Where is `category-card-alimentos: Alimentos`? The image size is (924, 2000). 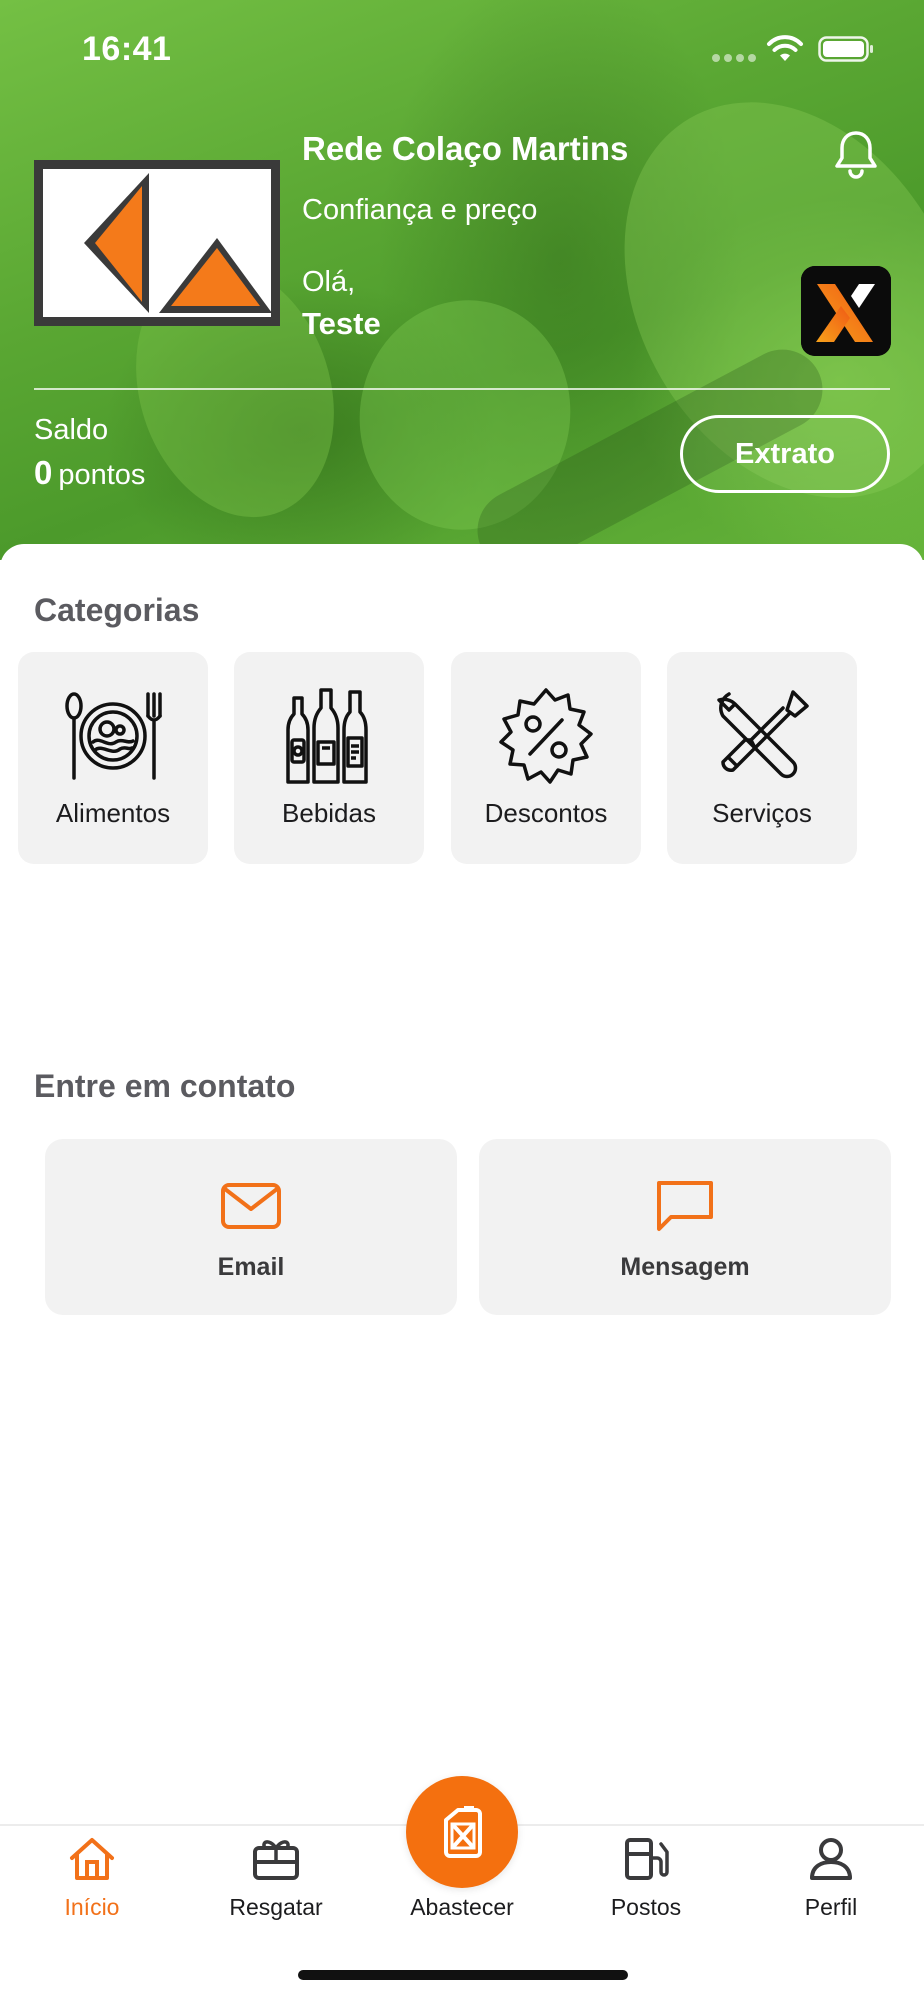
category-card-alimentos: Alimentos is located at coordinates (113, 758).